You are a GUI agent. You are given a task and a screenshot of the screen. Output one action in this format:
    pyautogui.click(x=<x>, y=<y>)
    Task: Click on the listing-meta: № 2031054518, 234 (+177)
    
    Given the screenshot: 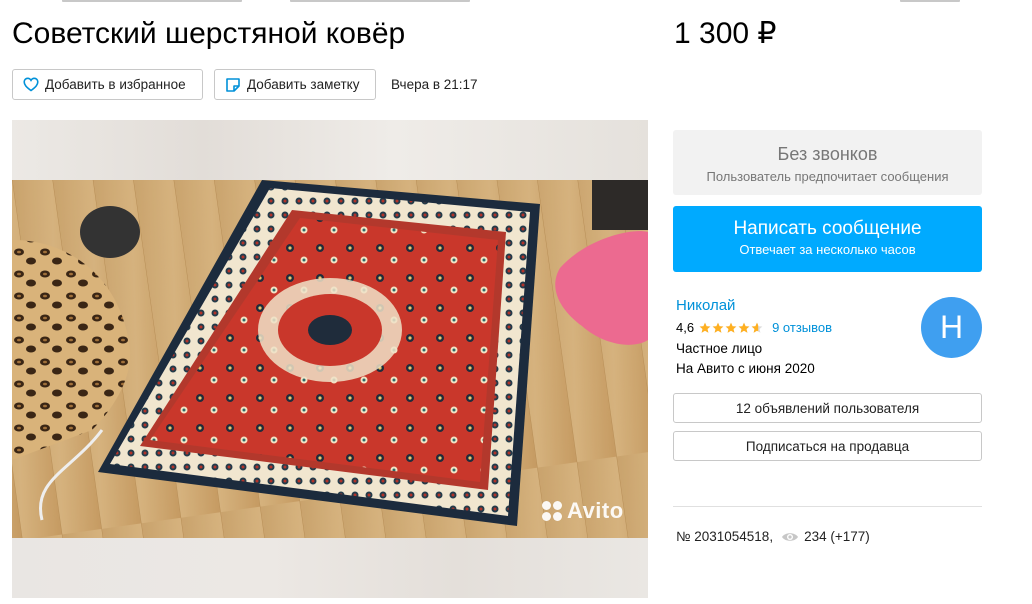 What is the action you would take?
    pyautogui.click(x=773, y=537)
    